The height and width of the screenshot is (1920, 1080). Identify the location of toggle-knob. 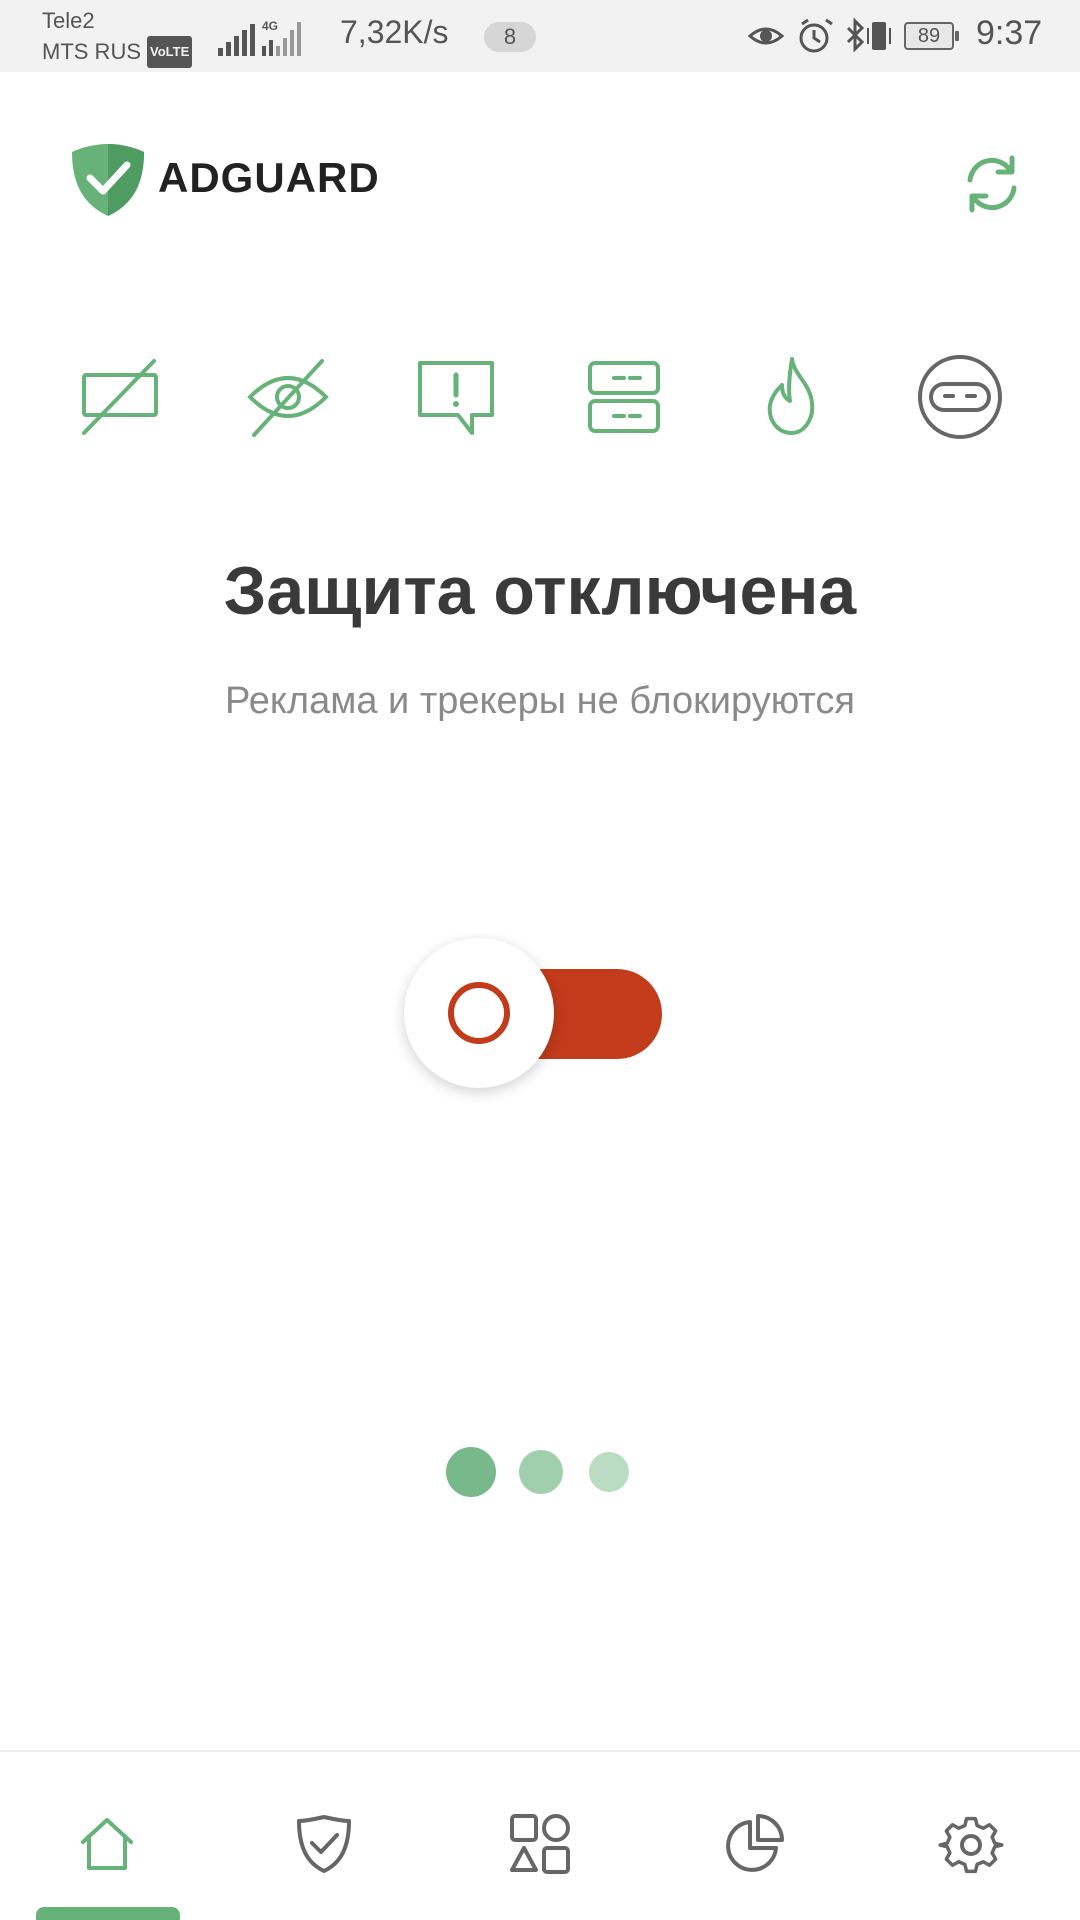
(479, 1013).